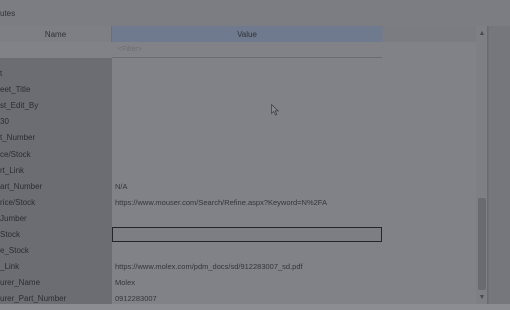 This screenshot has width=510, height=310. I want to click on row-name-cell: ce/Stock, so click(56, 155).